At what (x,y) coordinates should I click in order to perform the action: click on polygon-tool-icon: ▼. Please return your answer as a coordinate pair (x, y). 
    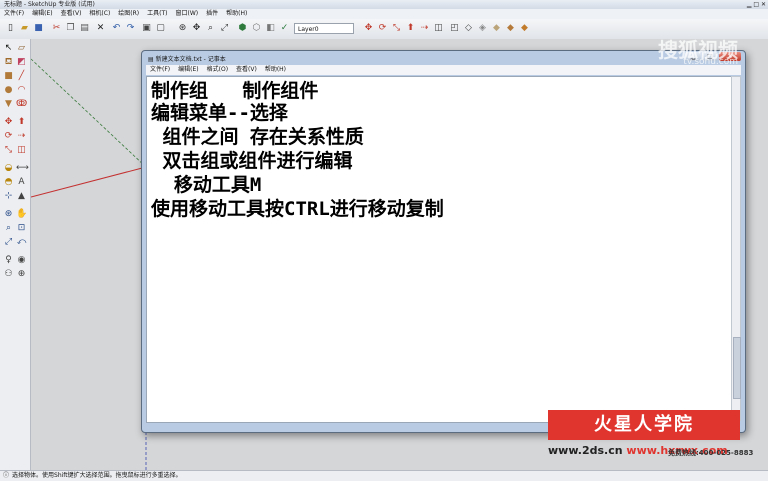
    Looking at the image, I should click on (8, 104).